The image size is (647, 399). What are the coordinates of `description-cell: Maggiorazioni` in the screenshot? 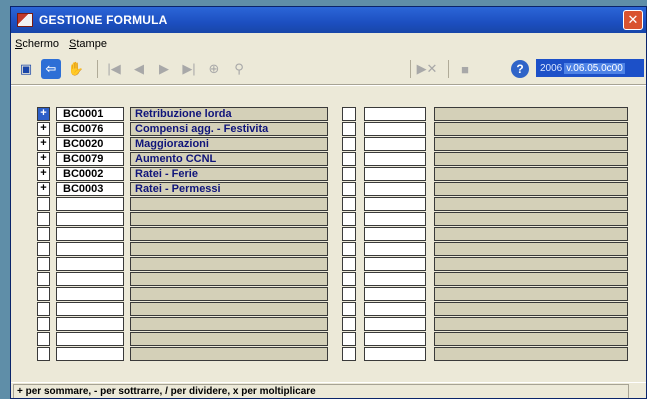 It's located at (229, 144).